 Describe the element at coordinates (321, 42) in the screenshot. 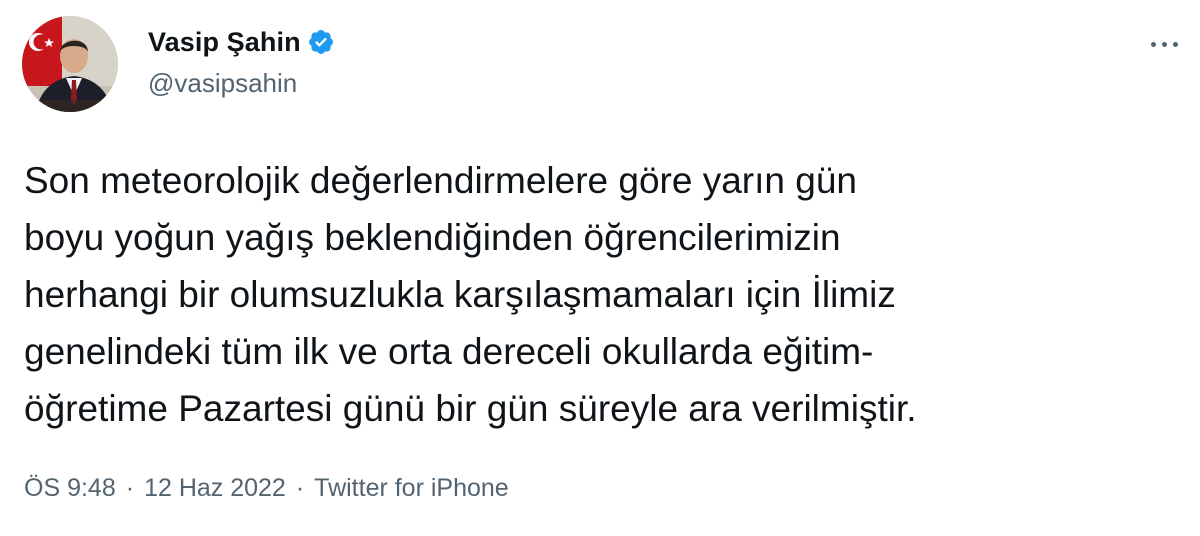

I see `verified-badge-icon` at that location.